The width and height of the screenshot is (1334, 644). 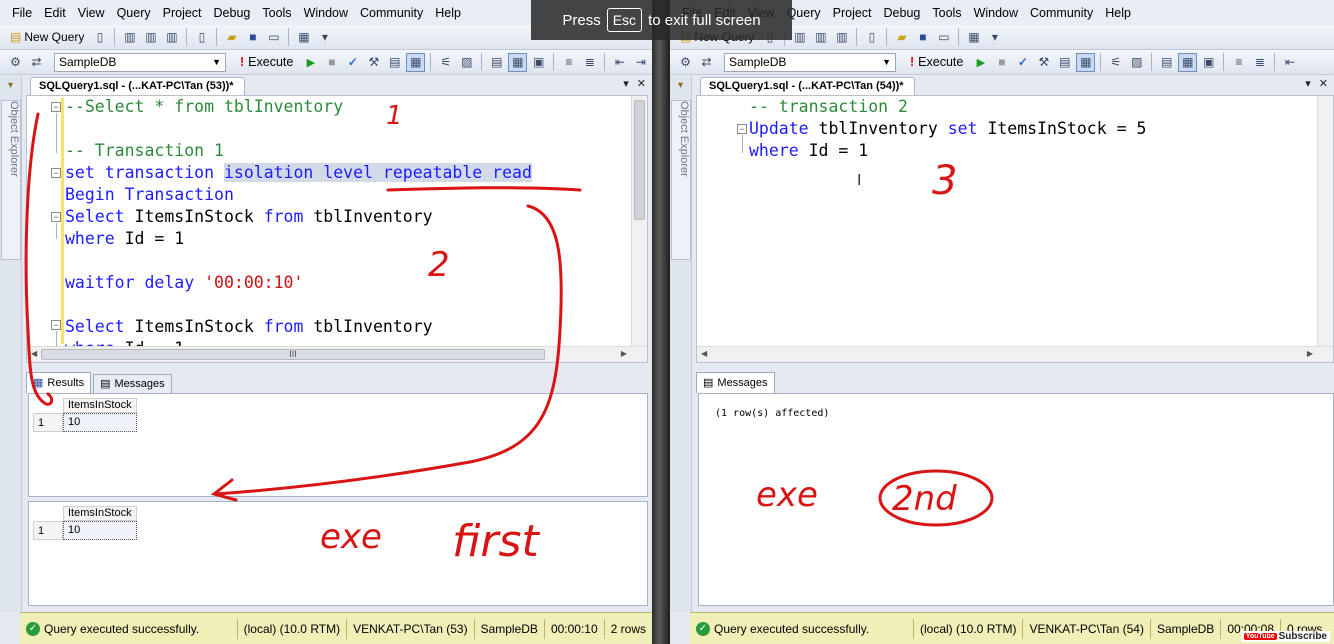 I want to click on new-file-icon: ▯, so click(x=99, y=37).